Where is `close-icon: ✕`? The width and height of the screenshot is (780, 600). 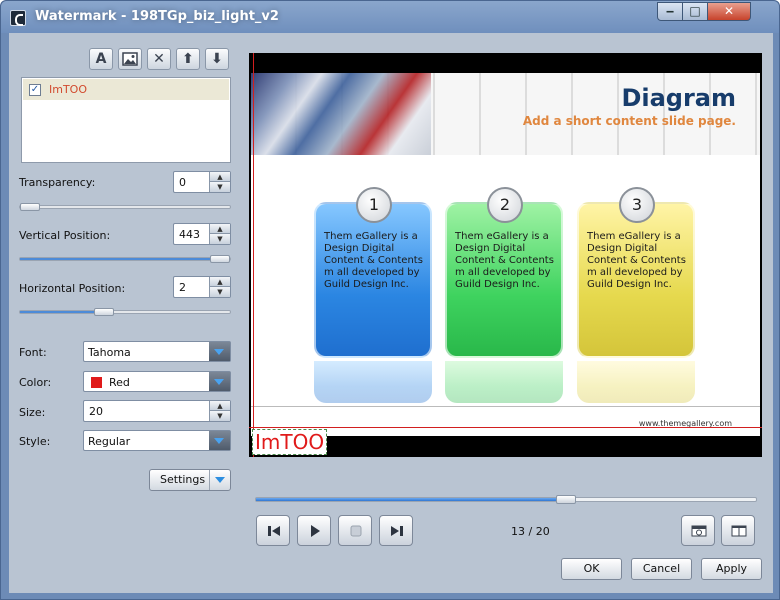
close-icon: ✕ is located at coordinates (729, 11).